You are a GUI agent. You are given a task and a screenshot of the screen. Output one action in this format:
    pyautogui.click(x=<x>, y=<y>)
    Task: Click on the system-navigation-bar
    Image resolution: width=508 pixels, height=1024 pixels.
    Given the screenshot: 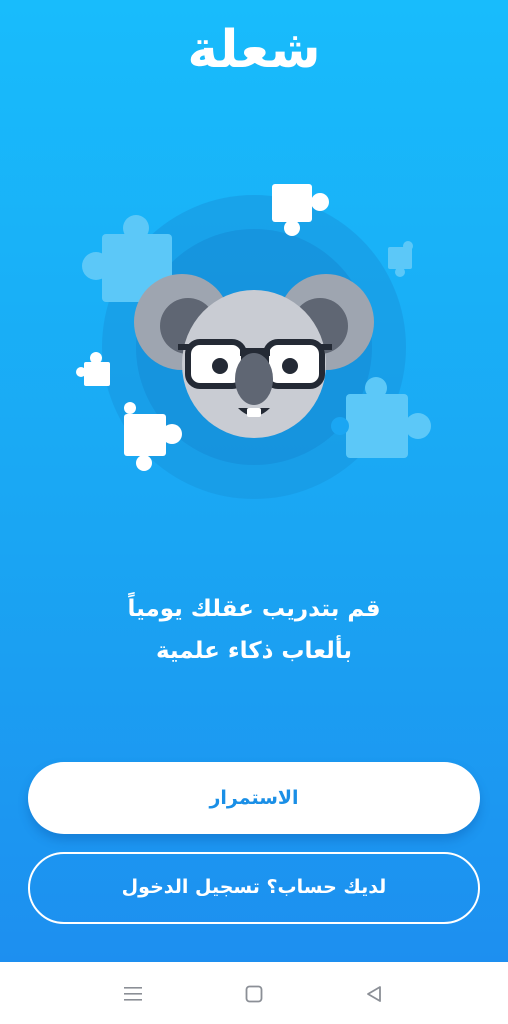 What is the action you would take?
    pyautogui.click(x=254, y=993)
    